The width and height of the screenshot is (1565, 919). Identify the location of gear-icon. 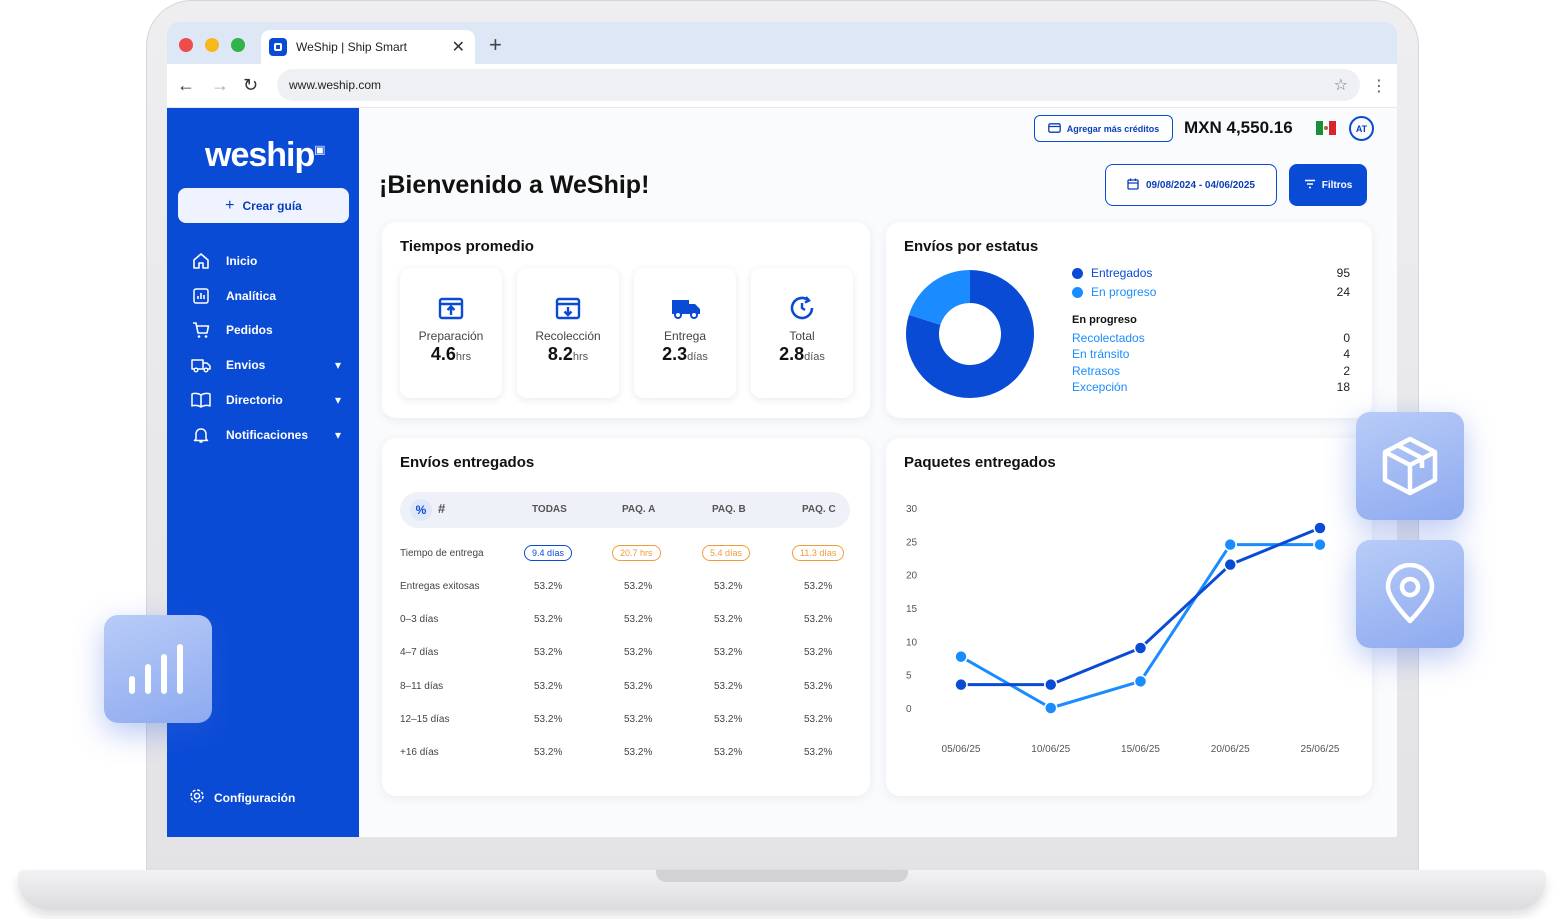
(197, 797).